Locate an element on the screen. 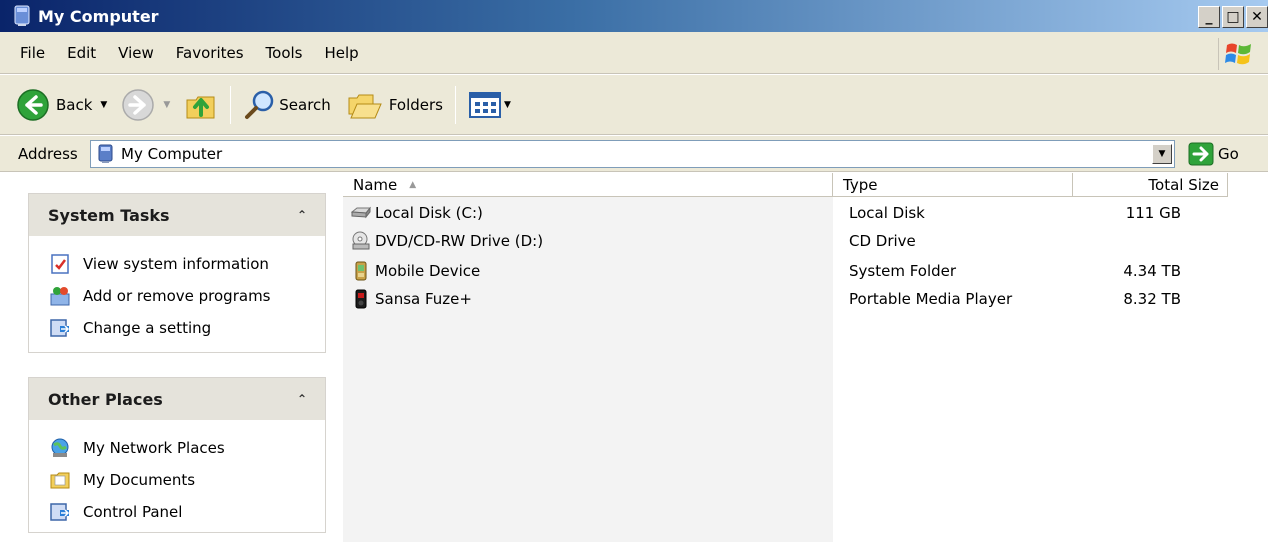 This screenshot has height=542, width=1268. my-documents-link: My Documents is located at coordinates (187, 480).